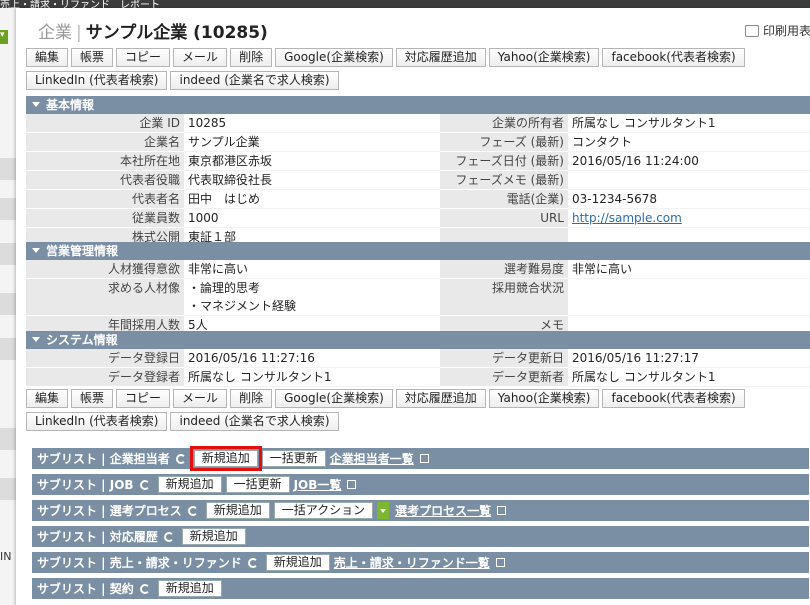  I want to click on info-row: 求める人材像 ・論理的思考 ・マネジメント経験 採用競合状況, so click(418, 297).